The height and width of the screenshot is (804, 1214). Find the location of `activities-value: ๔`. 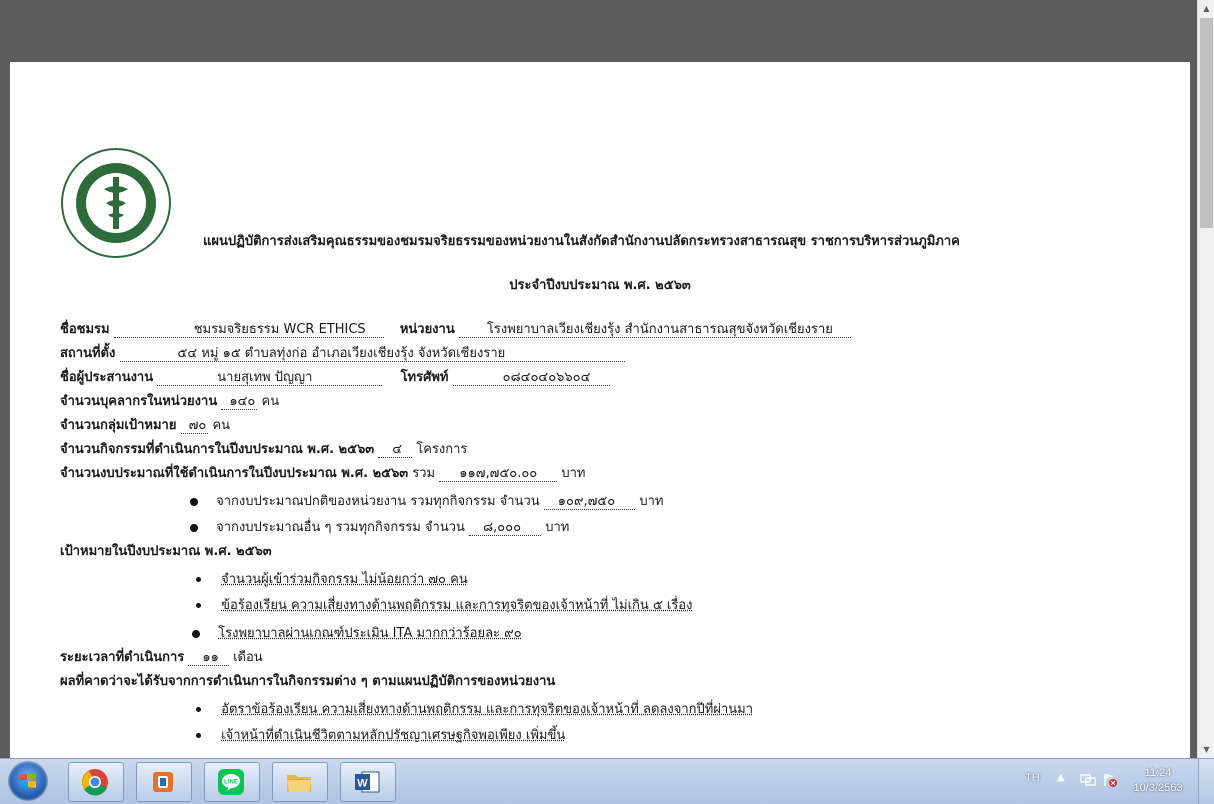

activities-value: ๔ is located at coordinates (395, 450).